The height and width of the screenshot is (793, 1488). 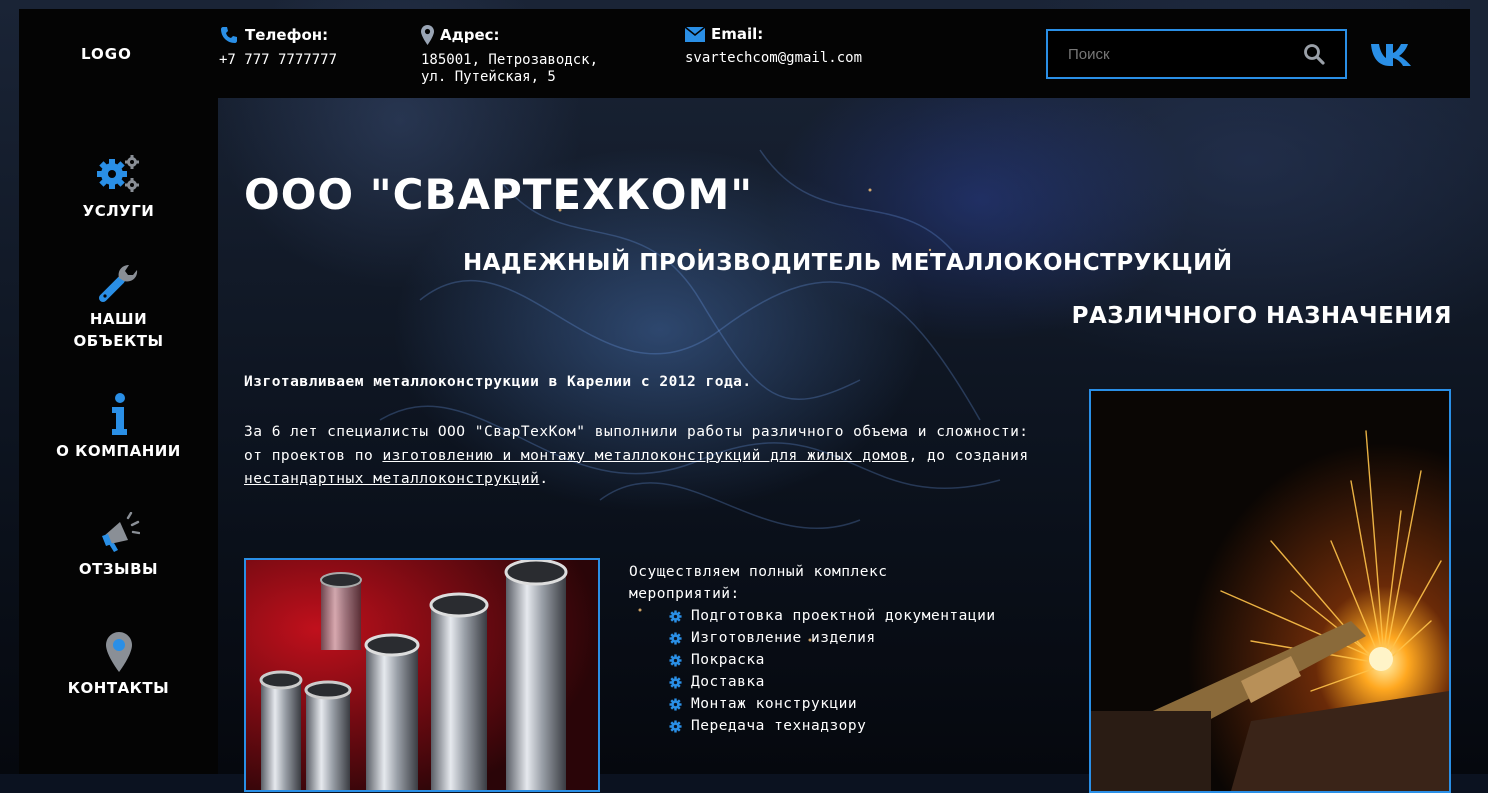 What do you see at coordinates (783, 638) in the screenshot?
I see `service-label: Изготовление изделия` at bounding box center [783, 638].